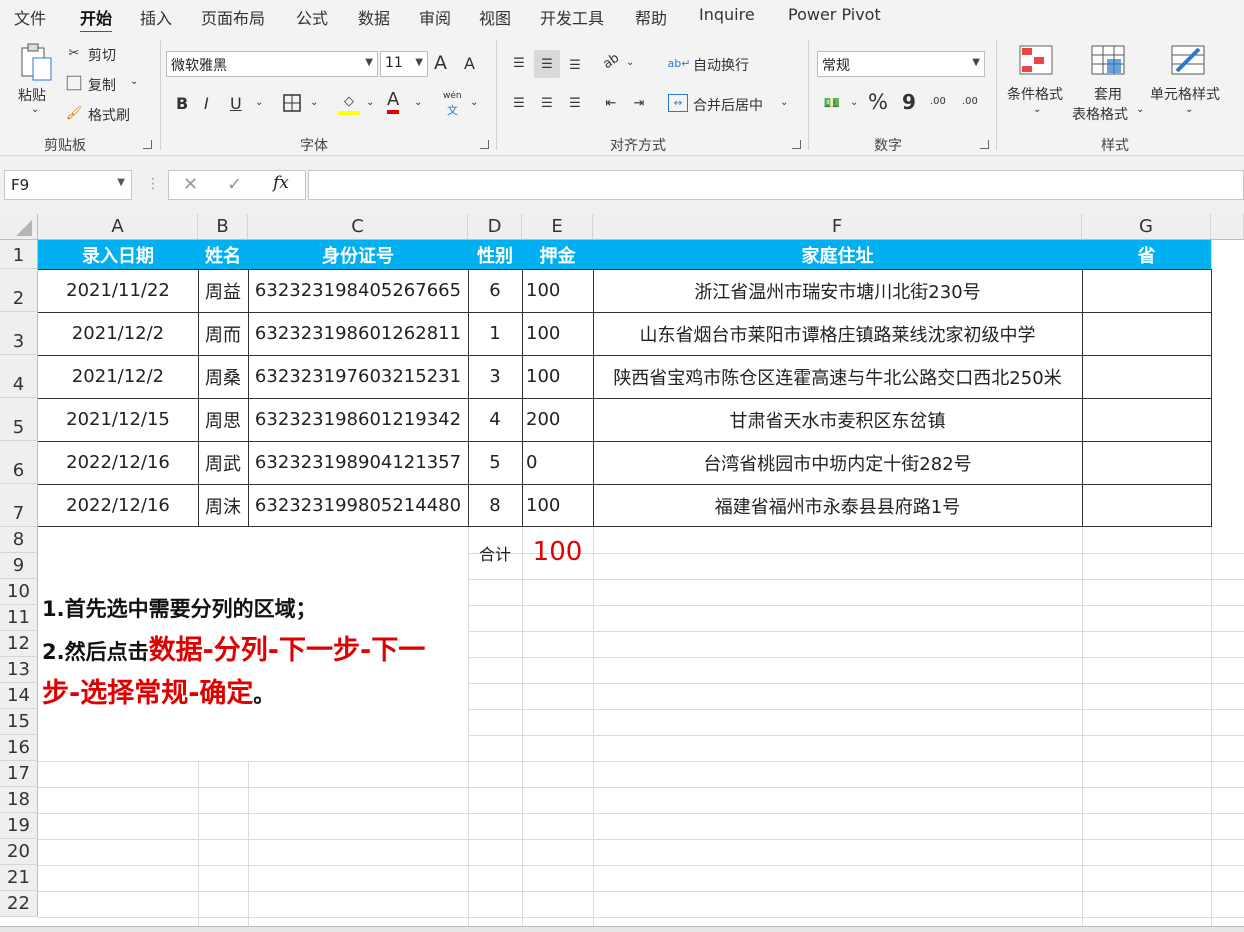  I want to click on phonetic-top: wén, so click(452, 96).